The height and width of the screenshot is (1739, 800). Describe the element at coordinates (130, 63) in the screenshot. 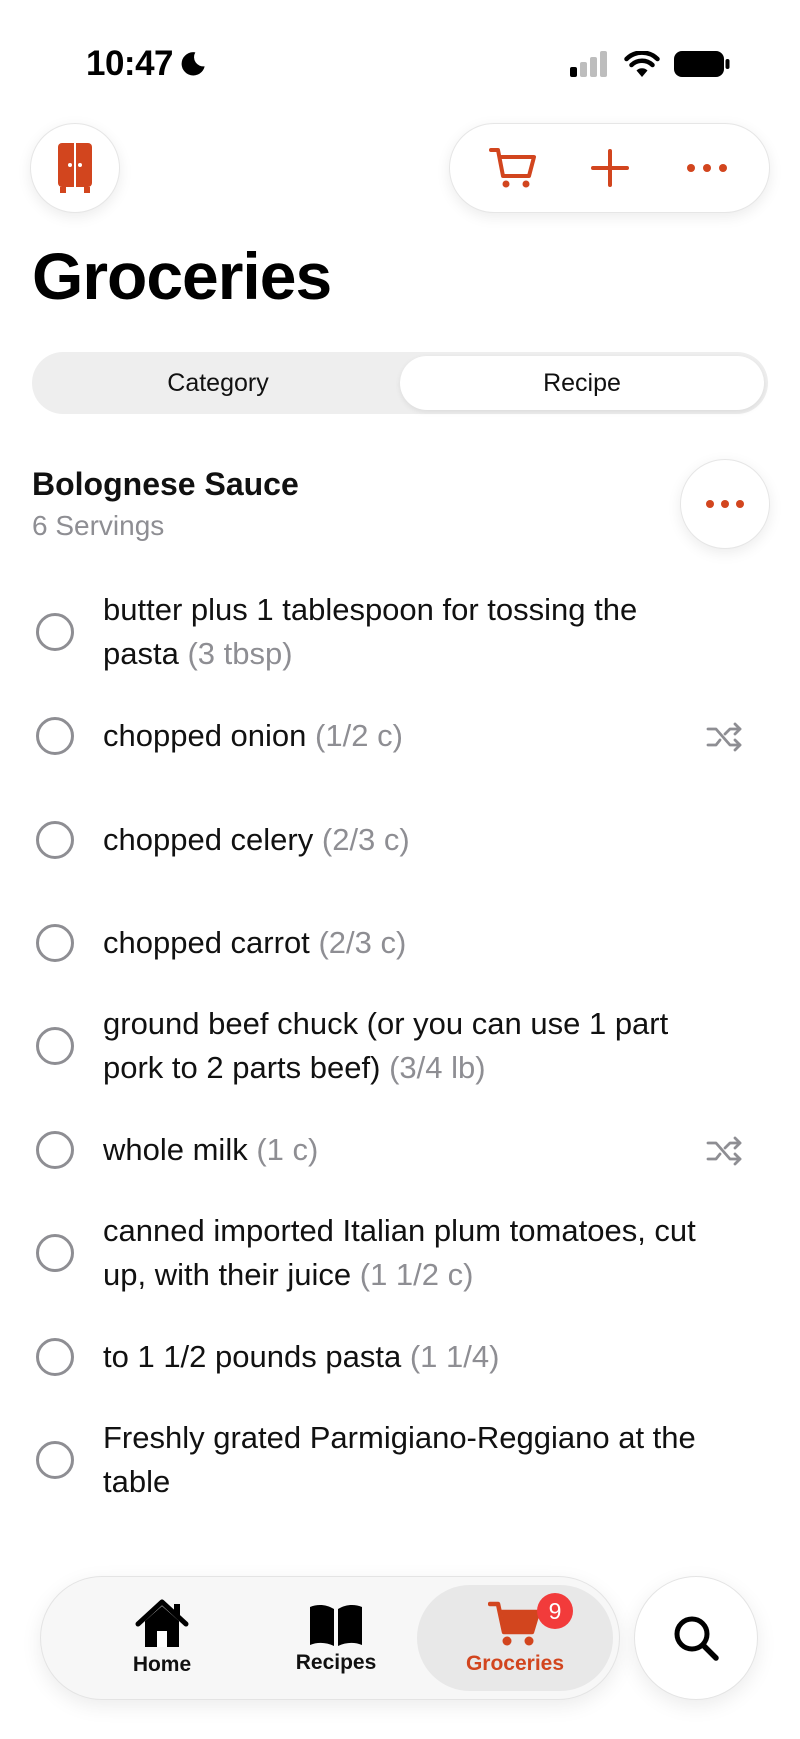

I see `status-time-text: 10:47` at that location.